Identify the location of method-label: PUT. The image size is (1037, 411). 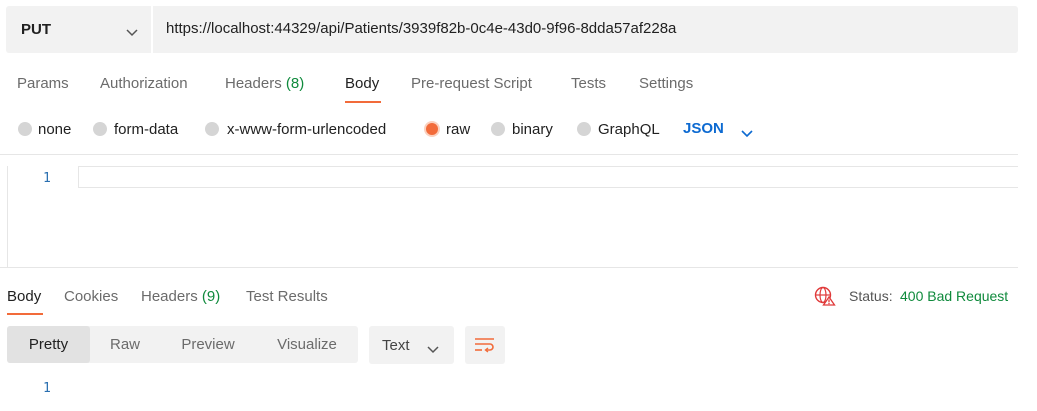
(36, 29).